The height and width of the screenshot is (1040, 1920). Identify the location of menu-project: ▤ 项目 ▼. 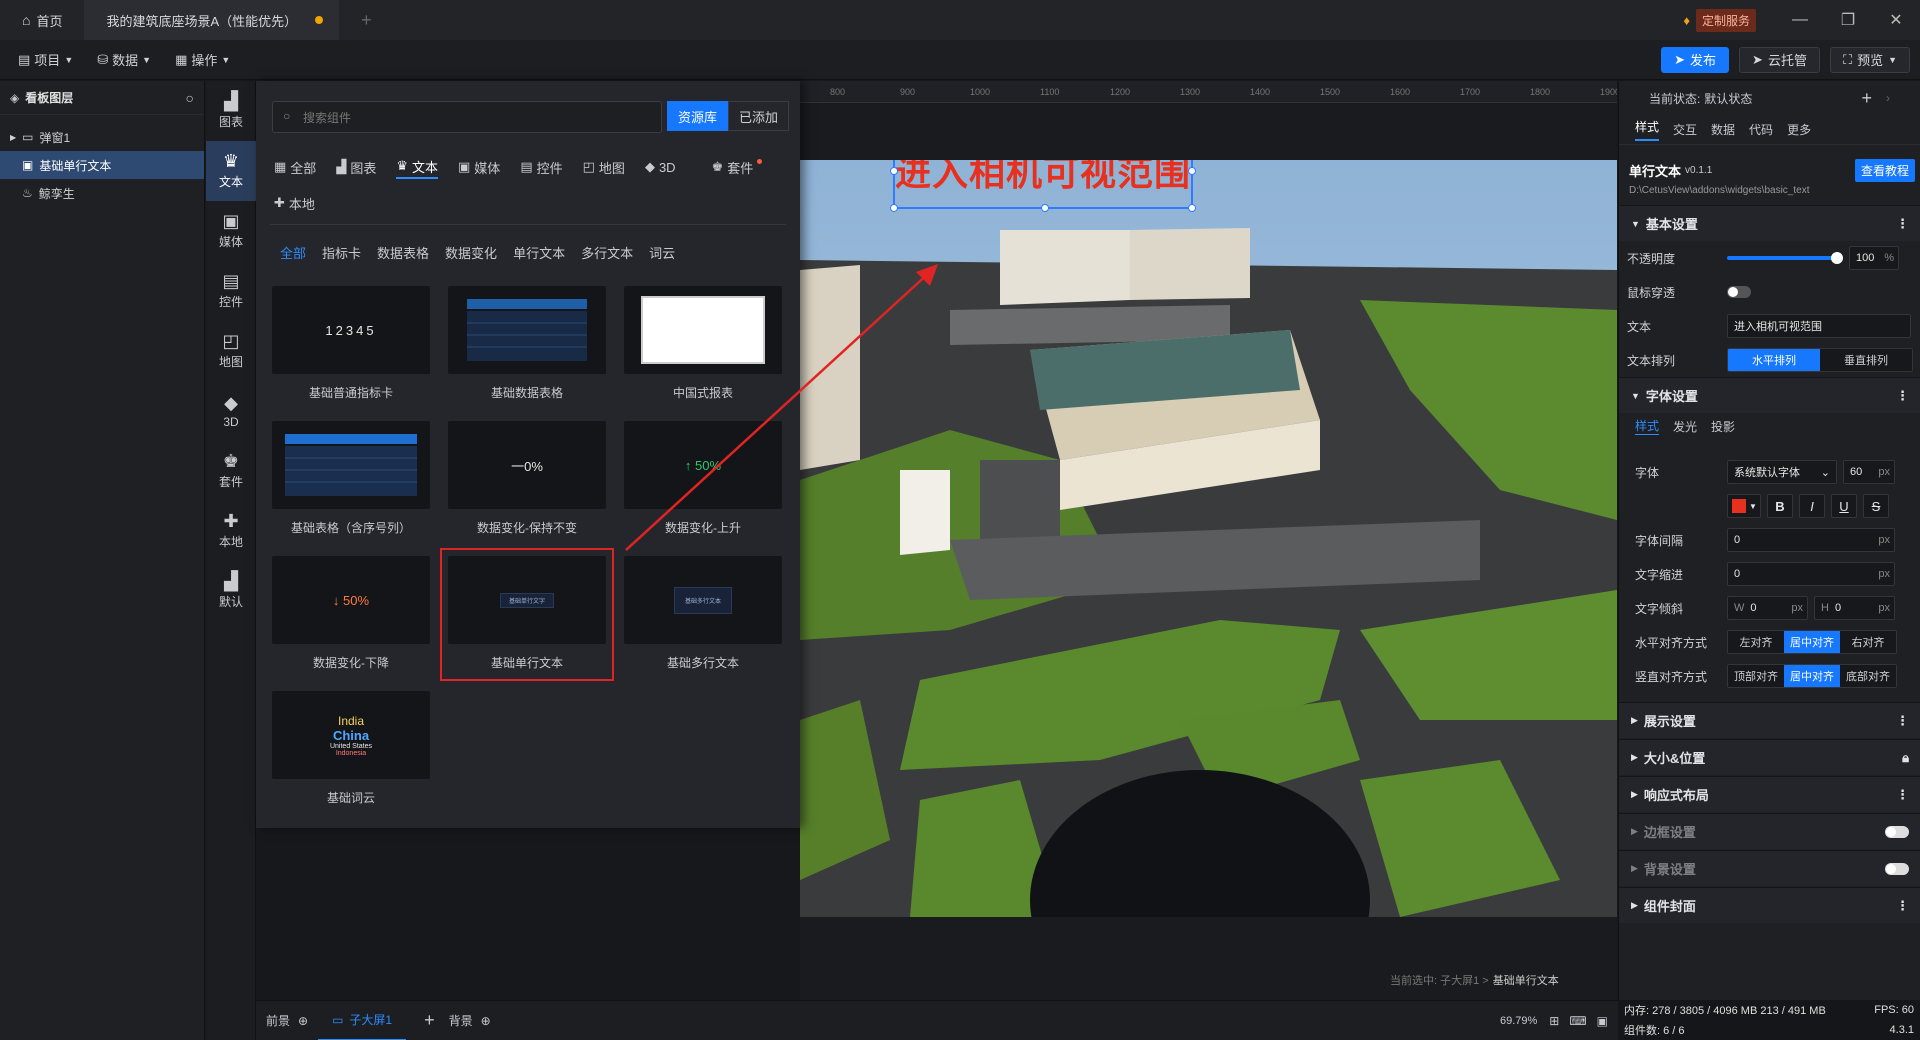
(45, 59).